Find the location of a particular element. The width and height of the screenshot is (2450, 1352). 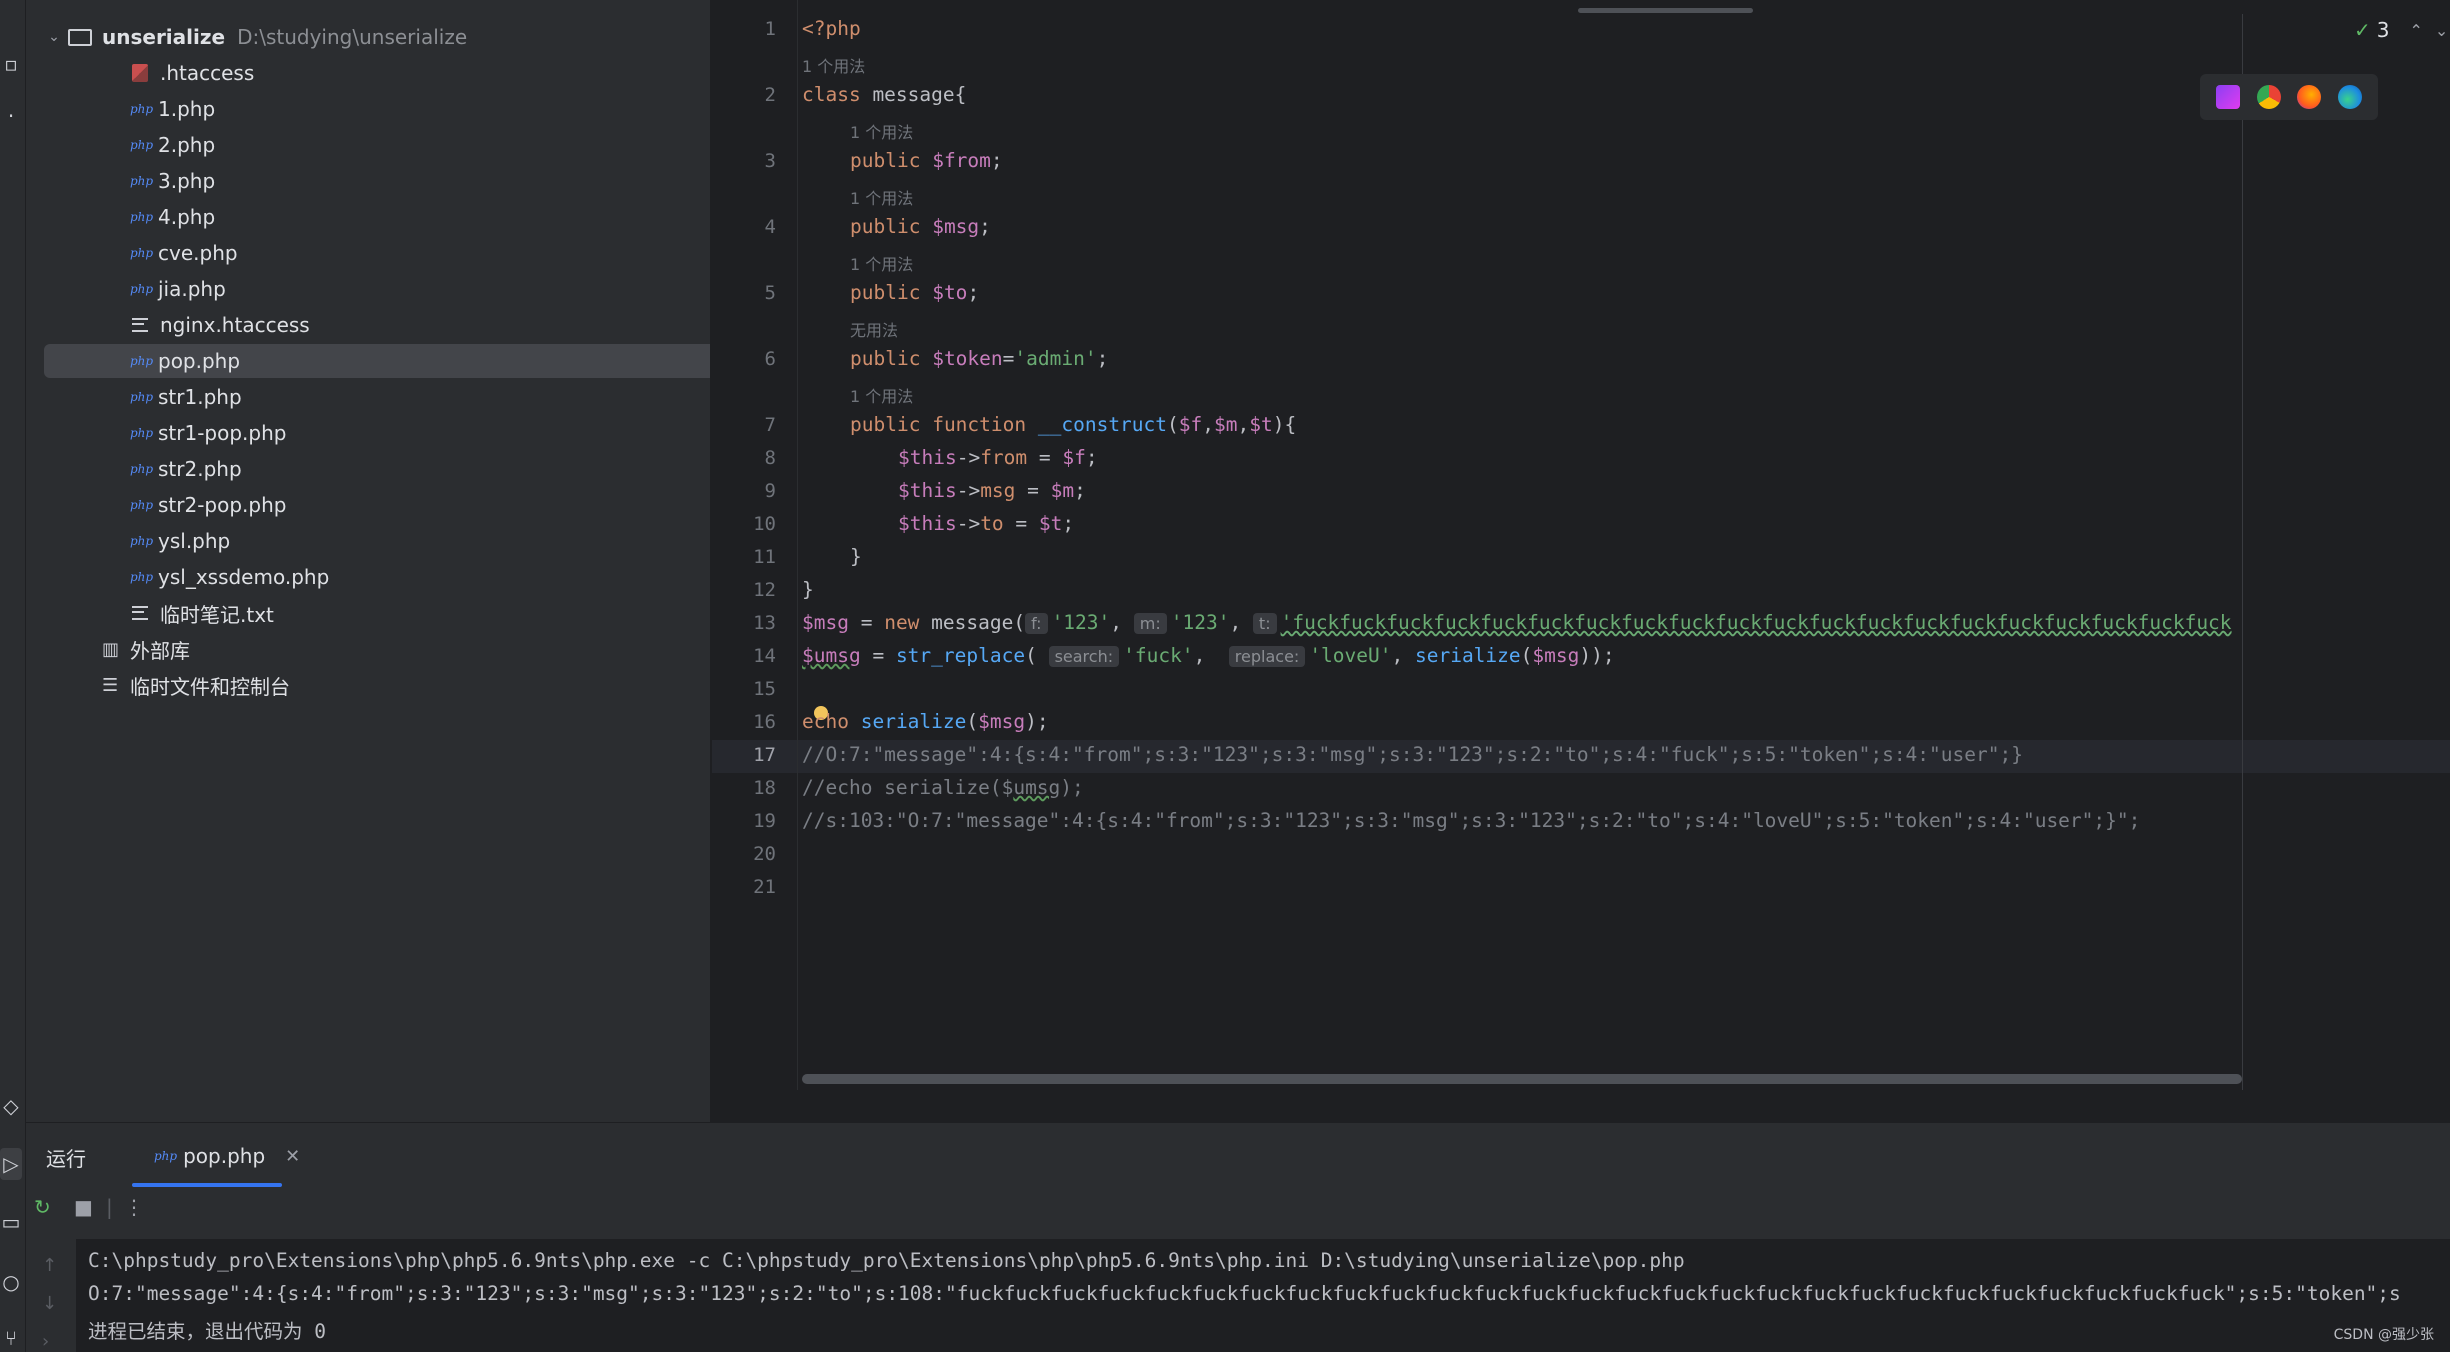

usage-hint: 无用法 is located at coordinates (874, 329).